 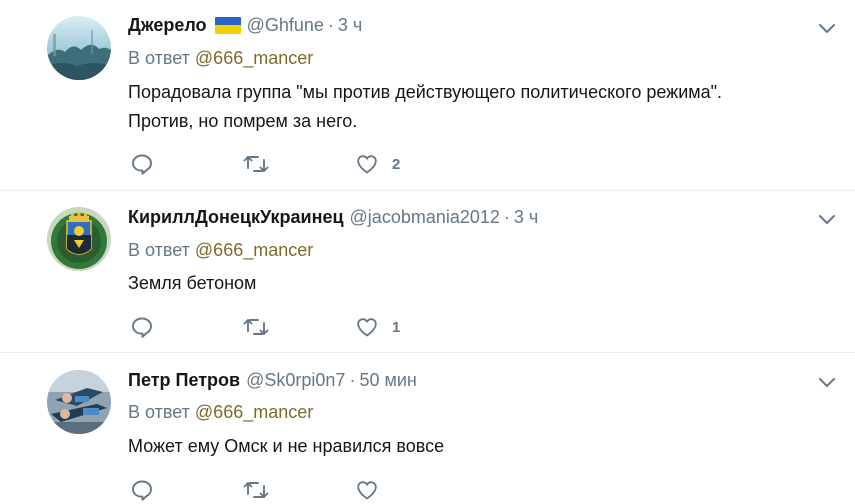 I want to click on username: @Sk0rpi0n7, so click(x=295, y=380).